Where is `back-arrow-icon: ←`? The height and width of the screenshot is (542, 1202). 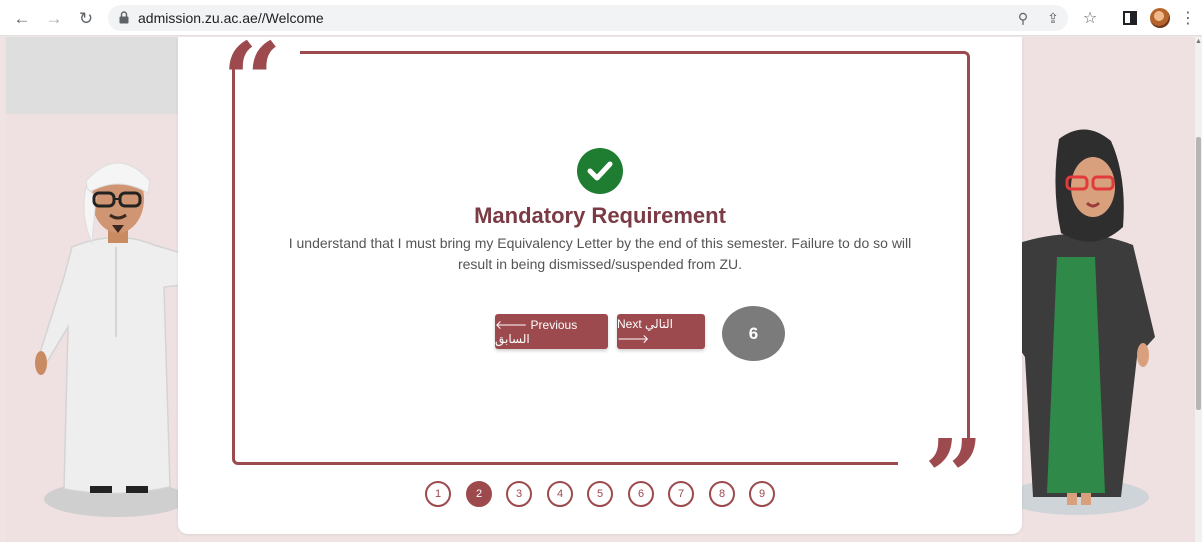 back-arrow-icon: ← is located at coordinates (22, 18).